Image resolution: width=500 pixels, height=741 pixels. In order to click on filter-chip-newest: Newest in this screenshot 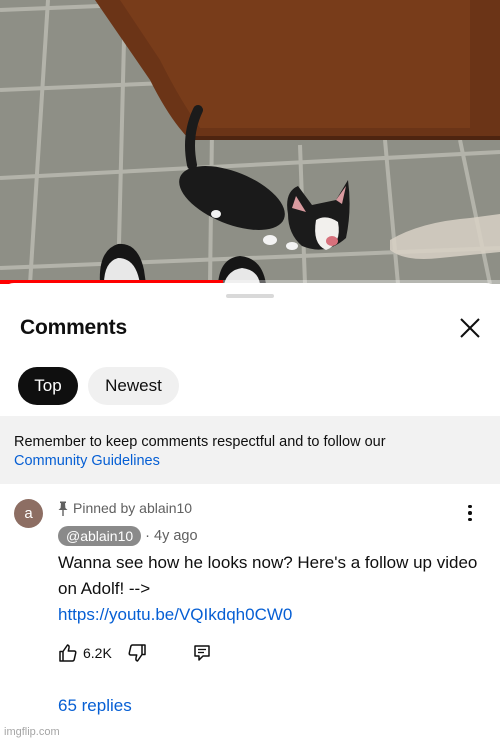, I will do `click(133, 386)`.